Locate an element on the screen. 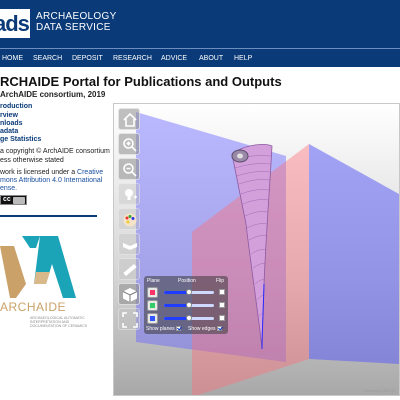 The height and width of the screenshot is (400, 400). plane-z-flip-checkbox is located at coordinates (222, 318).